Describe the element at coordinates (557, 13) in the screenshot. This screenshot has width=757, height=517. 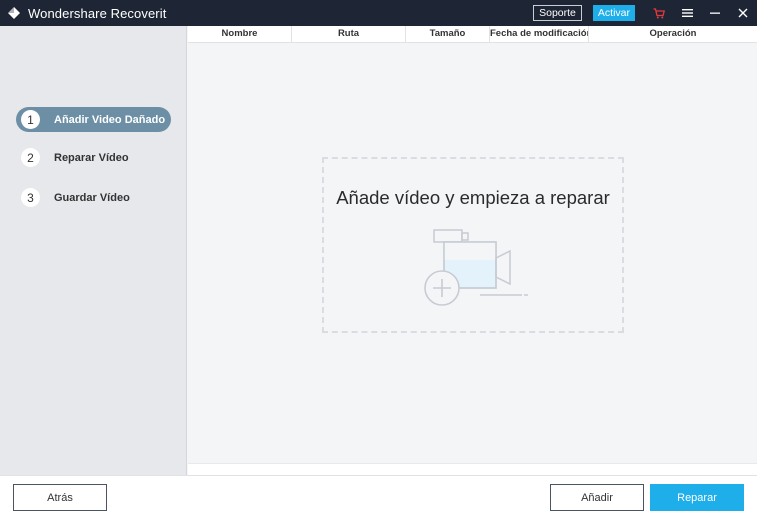
I see `support-button: Soporte` at that location.